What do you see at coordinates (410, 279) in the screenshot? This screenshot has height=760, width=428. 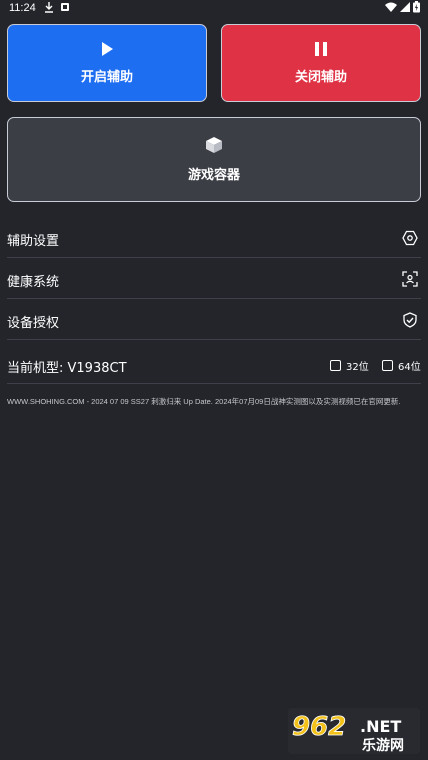 I see `face-scan-icon` at bounding box center [410, 279].